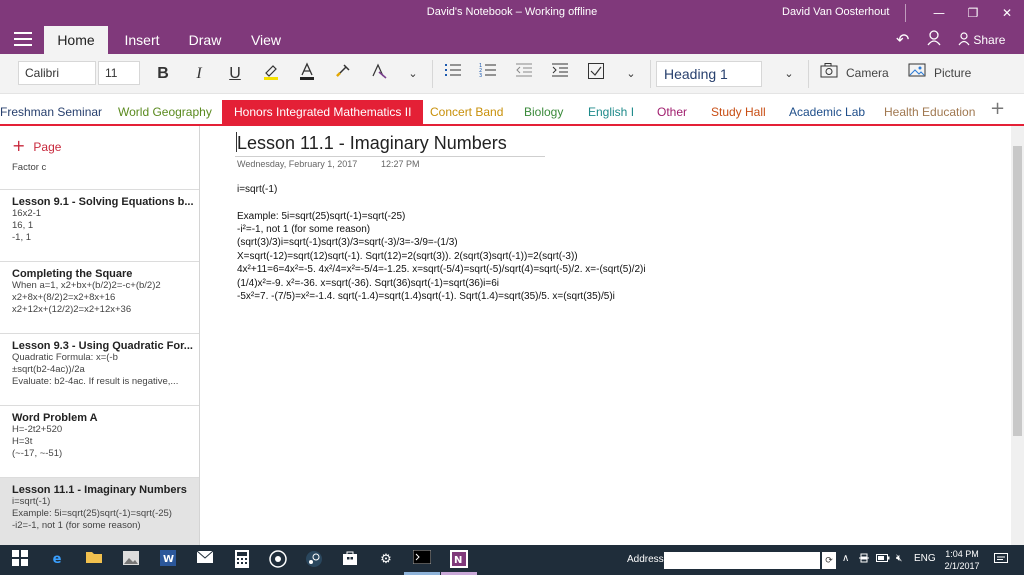  What do you see at coordinates (55, 418) in the screenshot?
I see `page-item-title: Word Problem A` at bounding box center [55, 418].